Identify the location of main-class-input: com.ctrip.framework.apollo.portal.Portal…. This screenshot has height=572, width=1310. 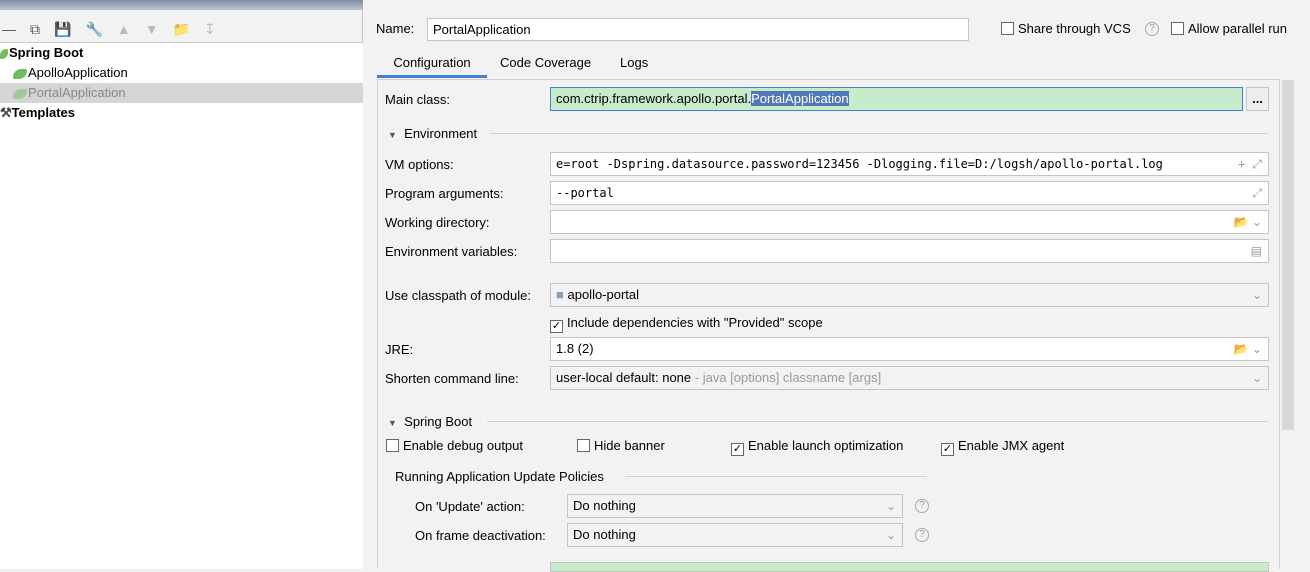
(896, 99).